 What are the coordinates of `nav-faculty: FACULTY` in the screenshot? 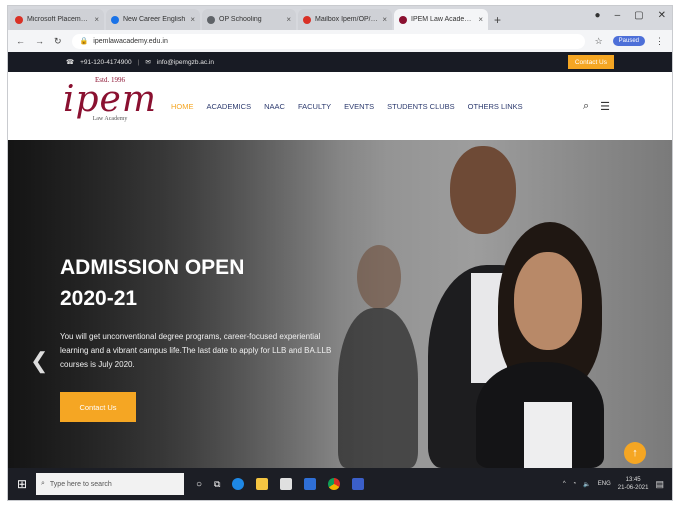 It's located at (314, 106).